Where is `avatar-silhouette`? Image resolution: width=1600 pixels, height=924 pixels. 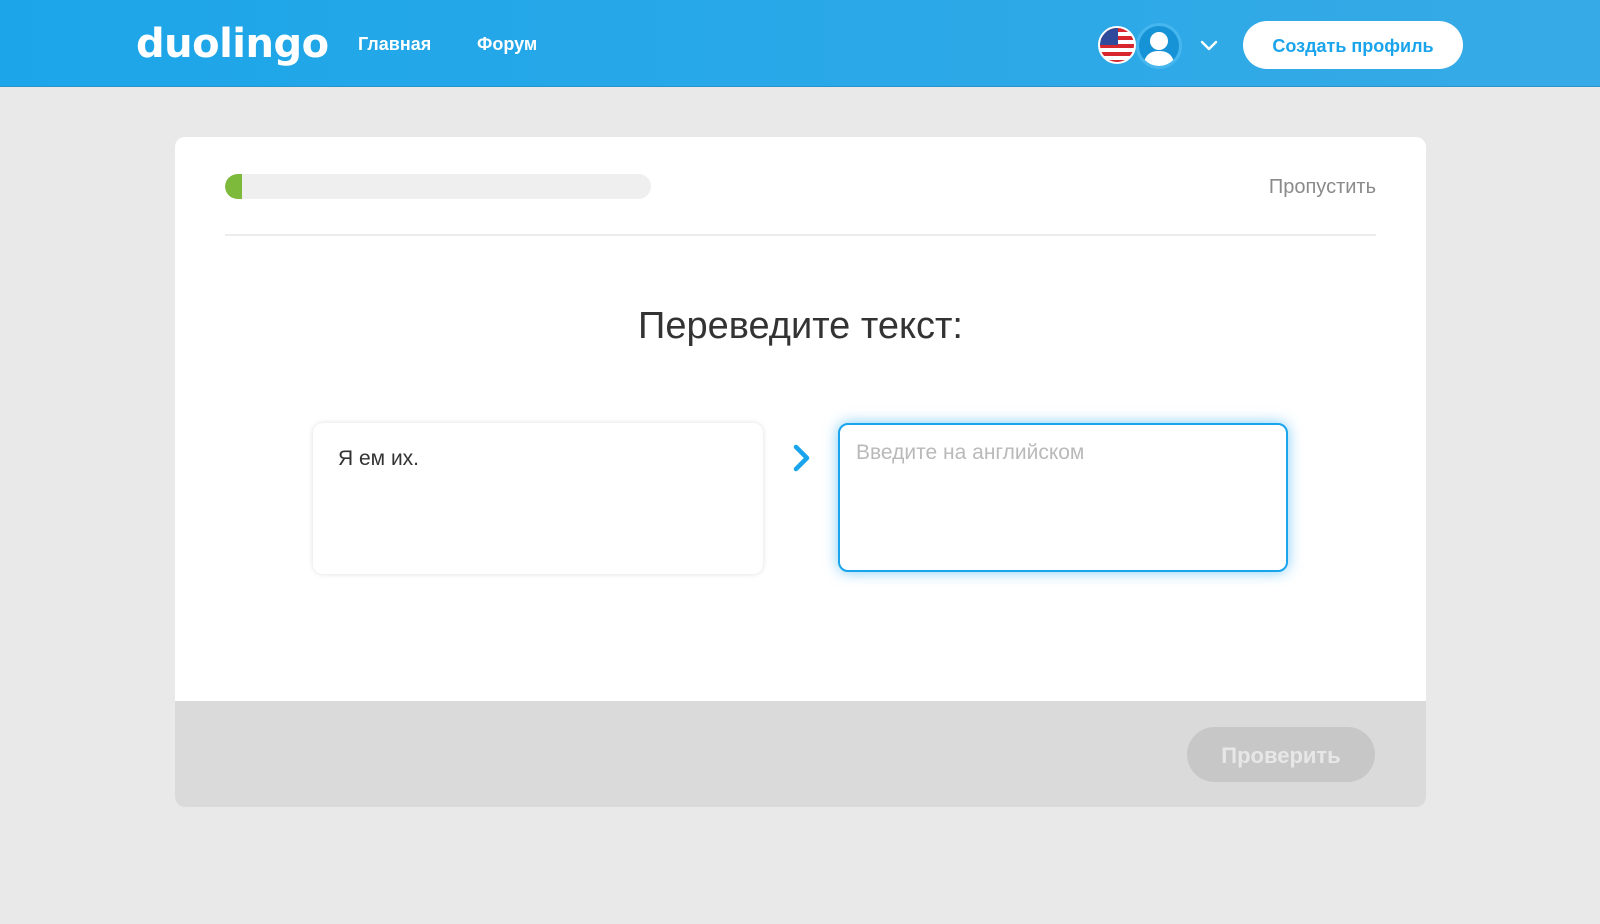 avatar-silhouette is located at coordinates (1159, 49).